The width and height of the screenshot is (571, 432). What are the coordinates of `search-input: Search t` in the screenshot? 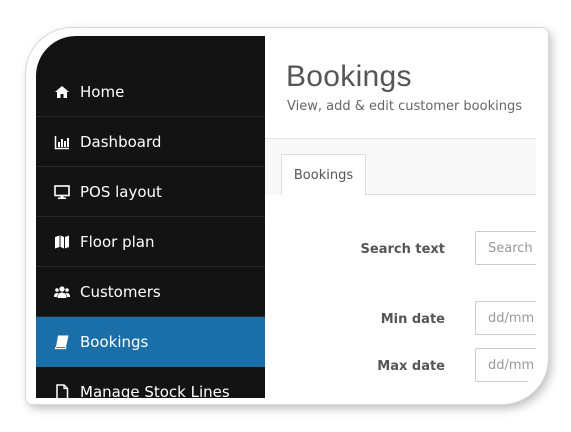 It's located at (505, 248).